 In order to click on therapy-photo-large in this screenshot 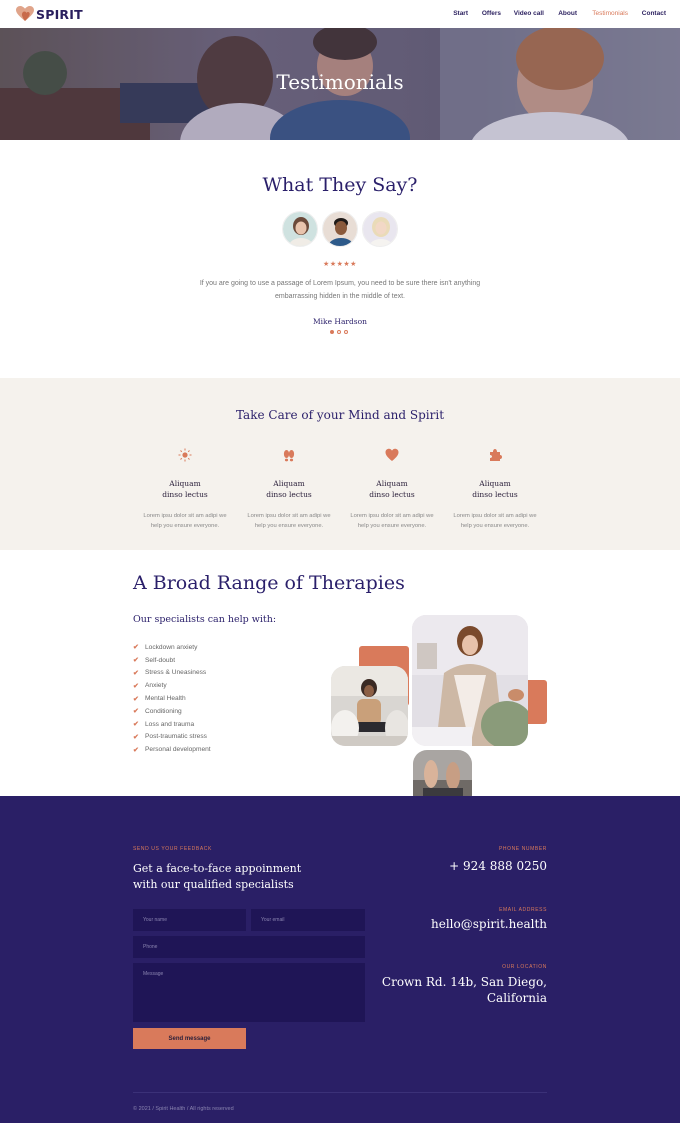, I will do `click(470, 680)`.